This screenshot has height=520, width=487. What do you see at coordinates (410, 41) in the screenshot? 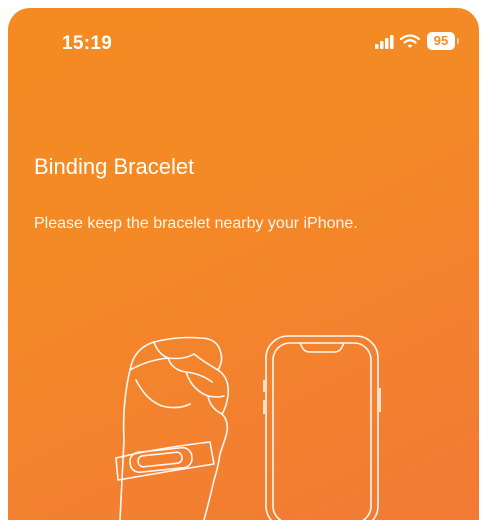
I see `wifi-icon` at bounding box center [410, 41].